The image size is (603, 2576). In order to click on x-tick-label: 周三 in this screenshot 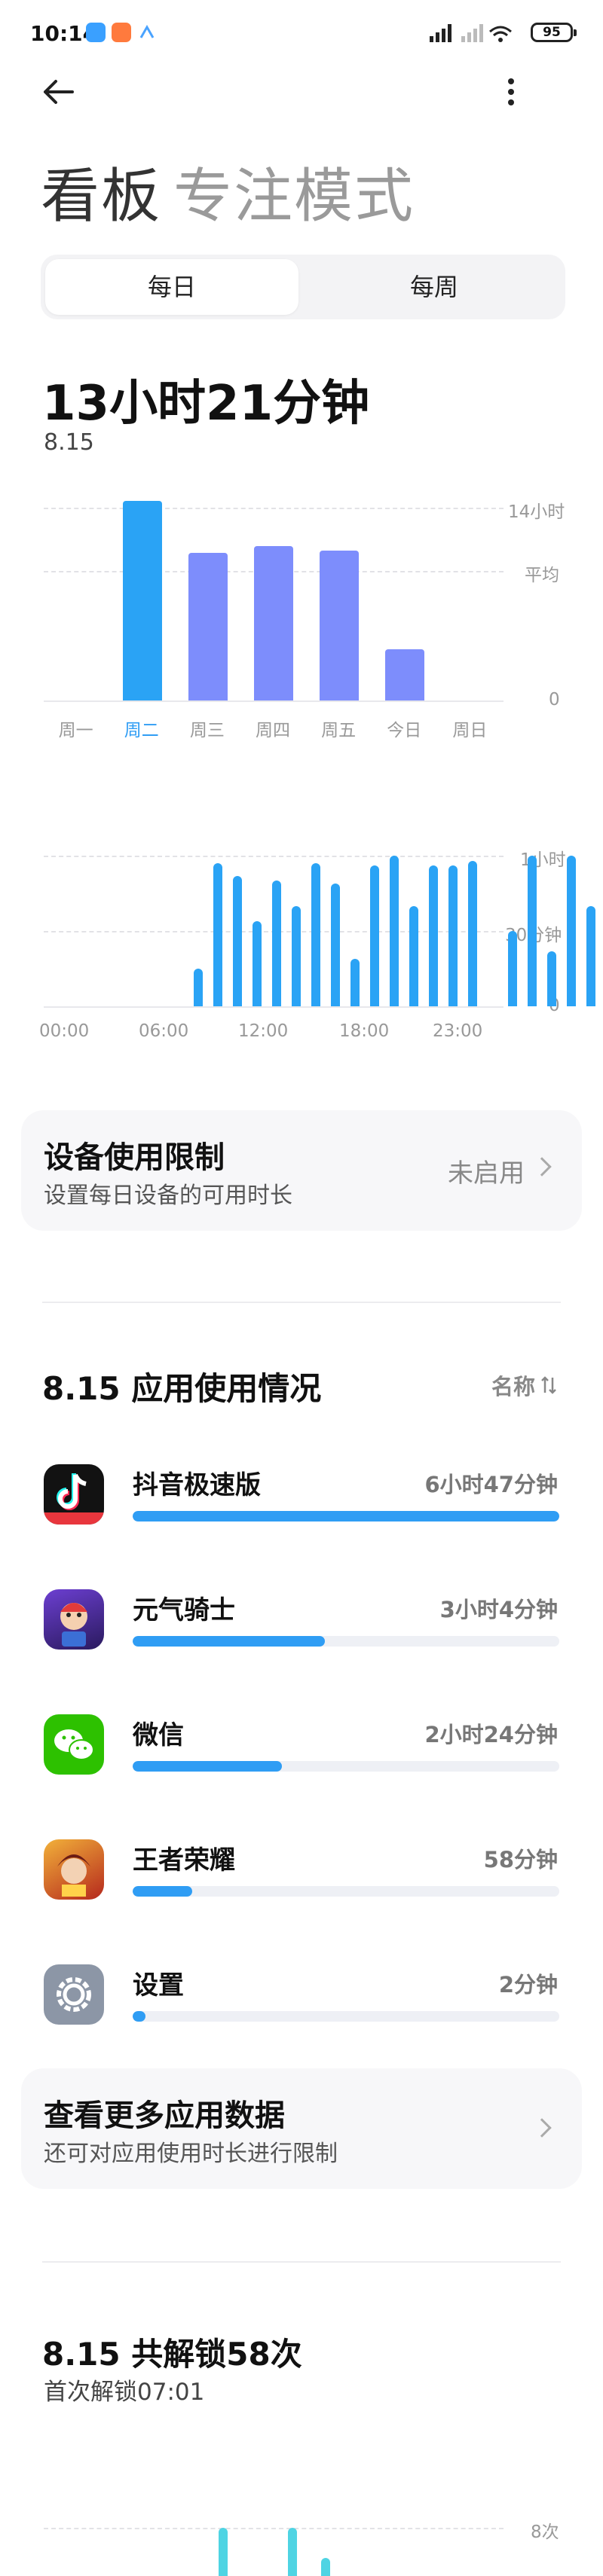, I will do `click(207, 731)`.